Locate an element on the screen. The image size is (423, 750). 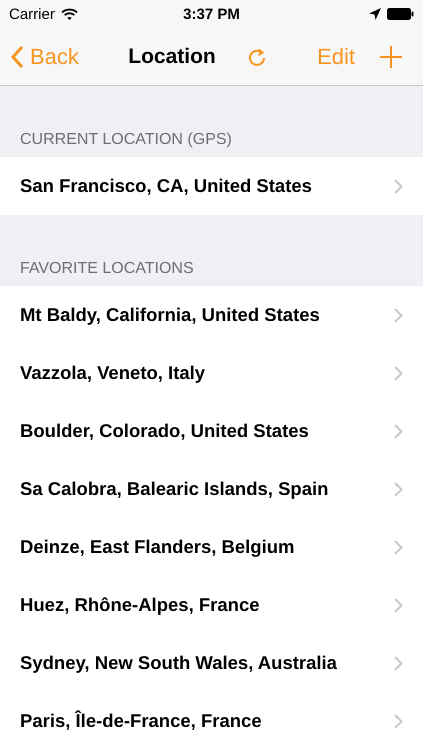
carrier-name: Carrier is located at coordinates (32, 14).